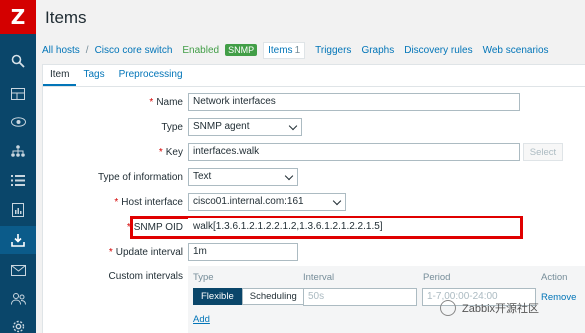 The width and height of the screenshot is (585, 333). What do you see at coordinates (516, 50) in the screenshot?
I see `web-scenarios-link: Web scenarios` at bounding box center [516, 50].